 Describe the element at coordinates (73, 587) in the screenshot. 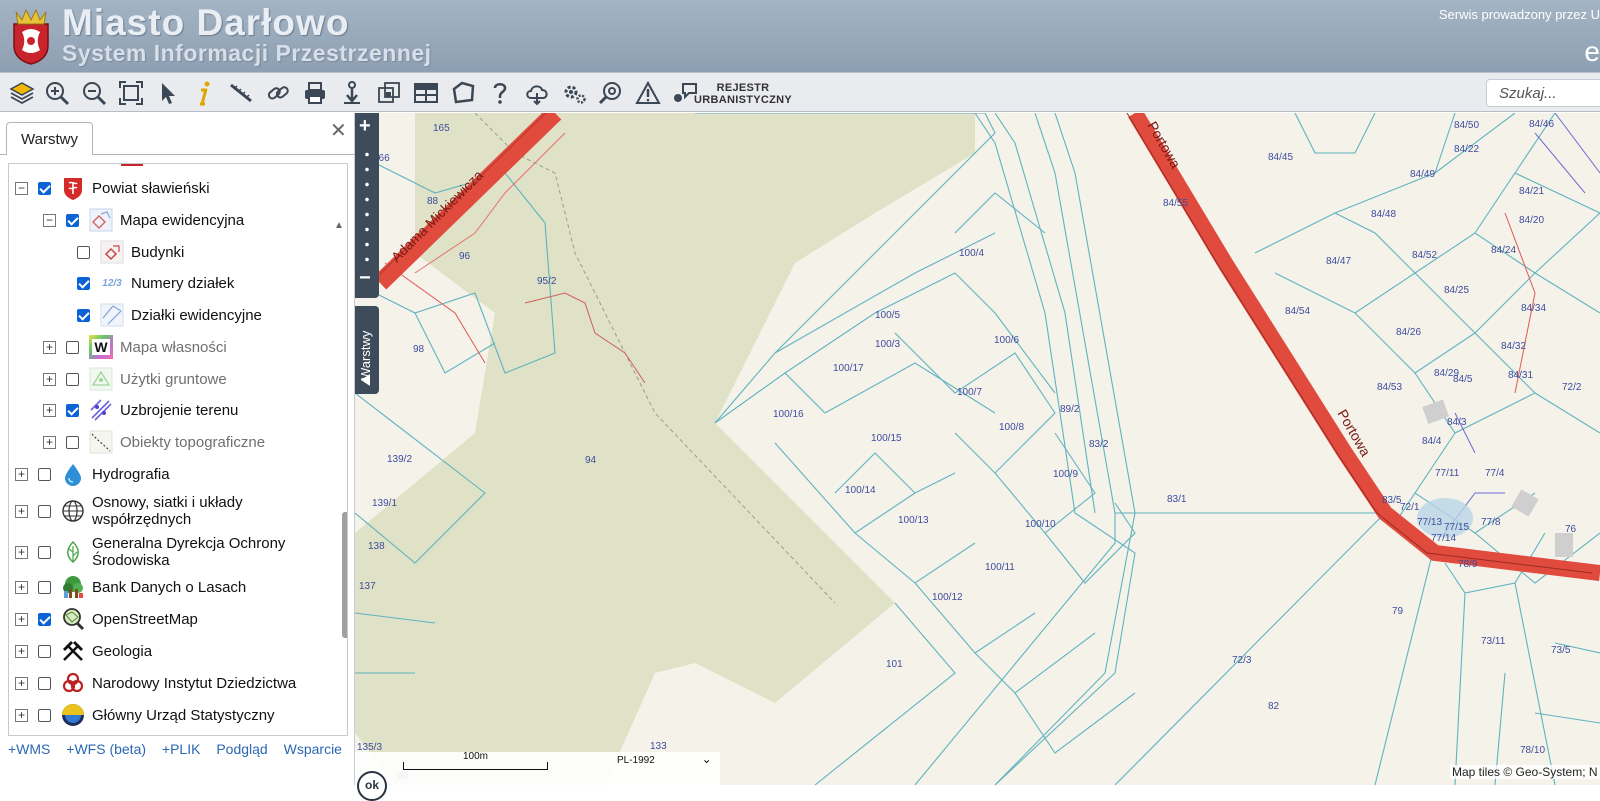

I see `forest-icon` at that location.